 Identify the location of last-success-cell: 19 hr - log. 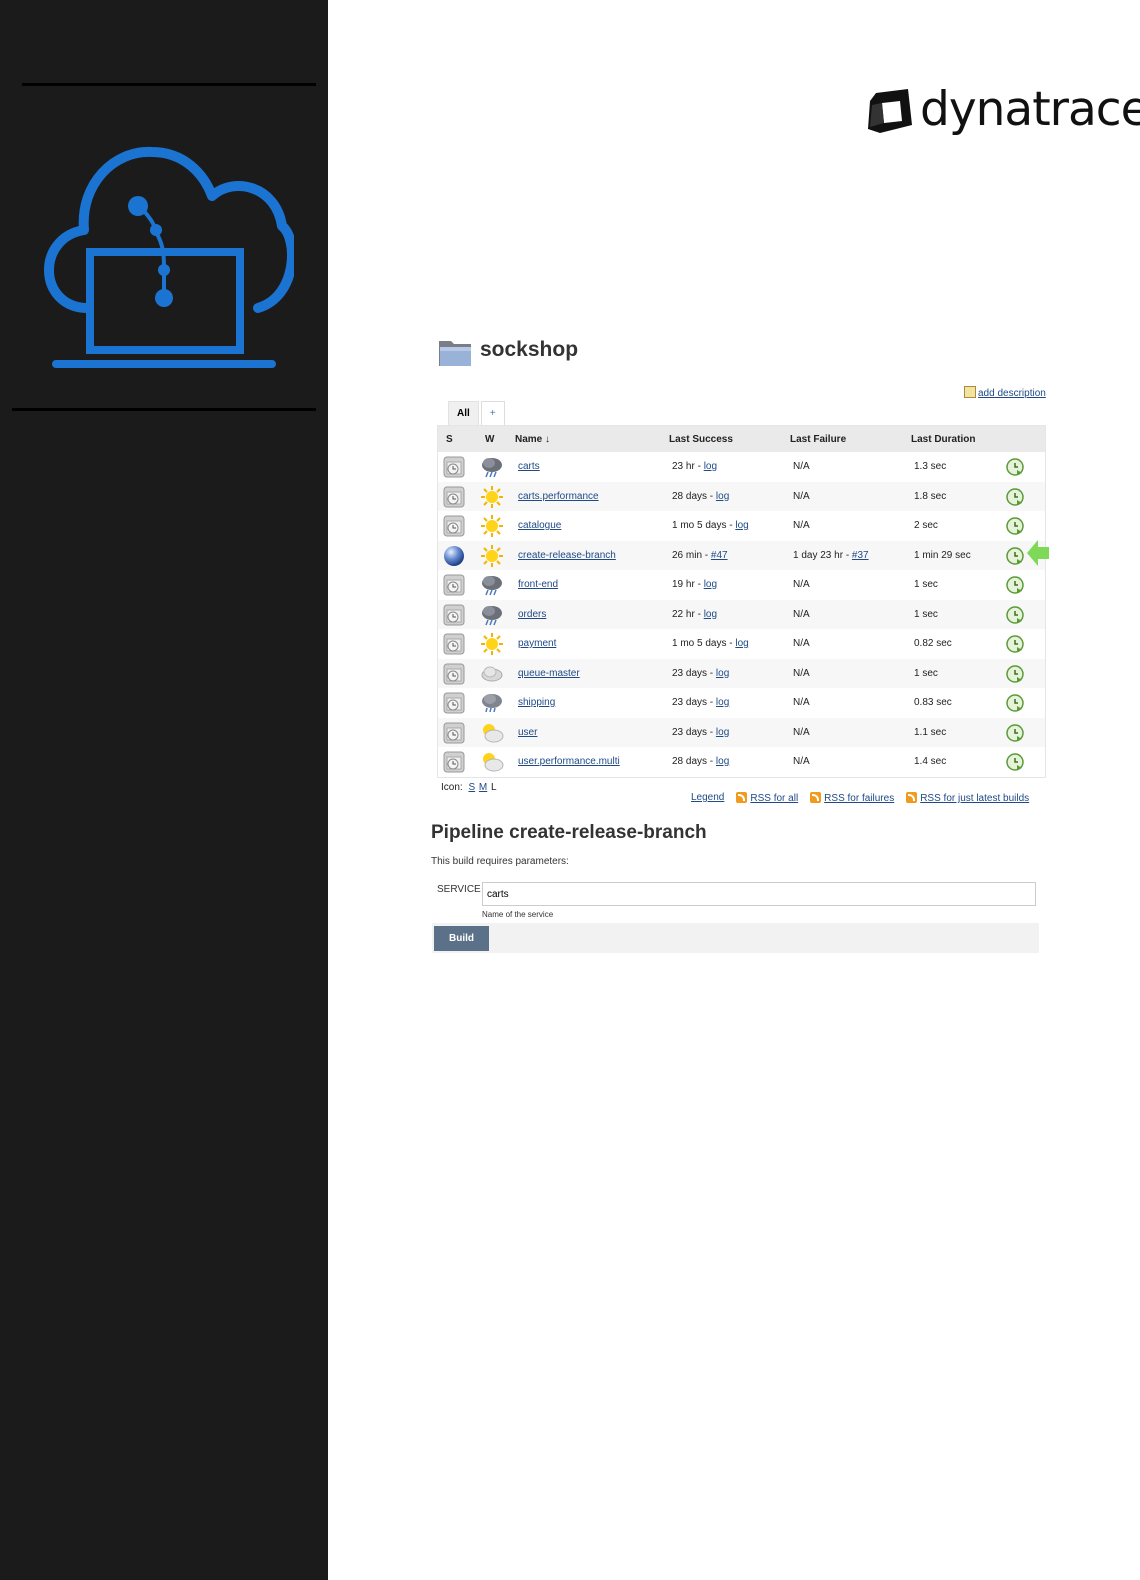
(694, 584).